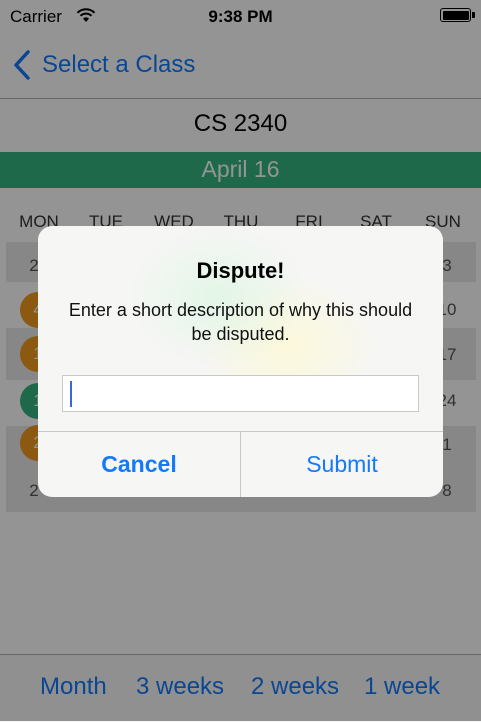 The height and width of the screenshot is (722, 481). I want to click on cancel-button: Cancel, so click(139, 464).